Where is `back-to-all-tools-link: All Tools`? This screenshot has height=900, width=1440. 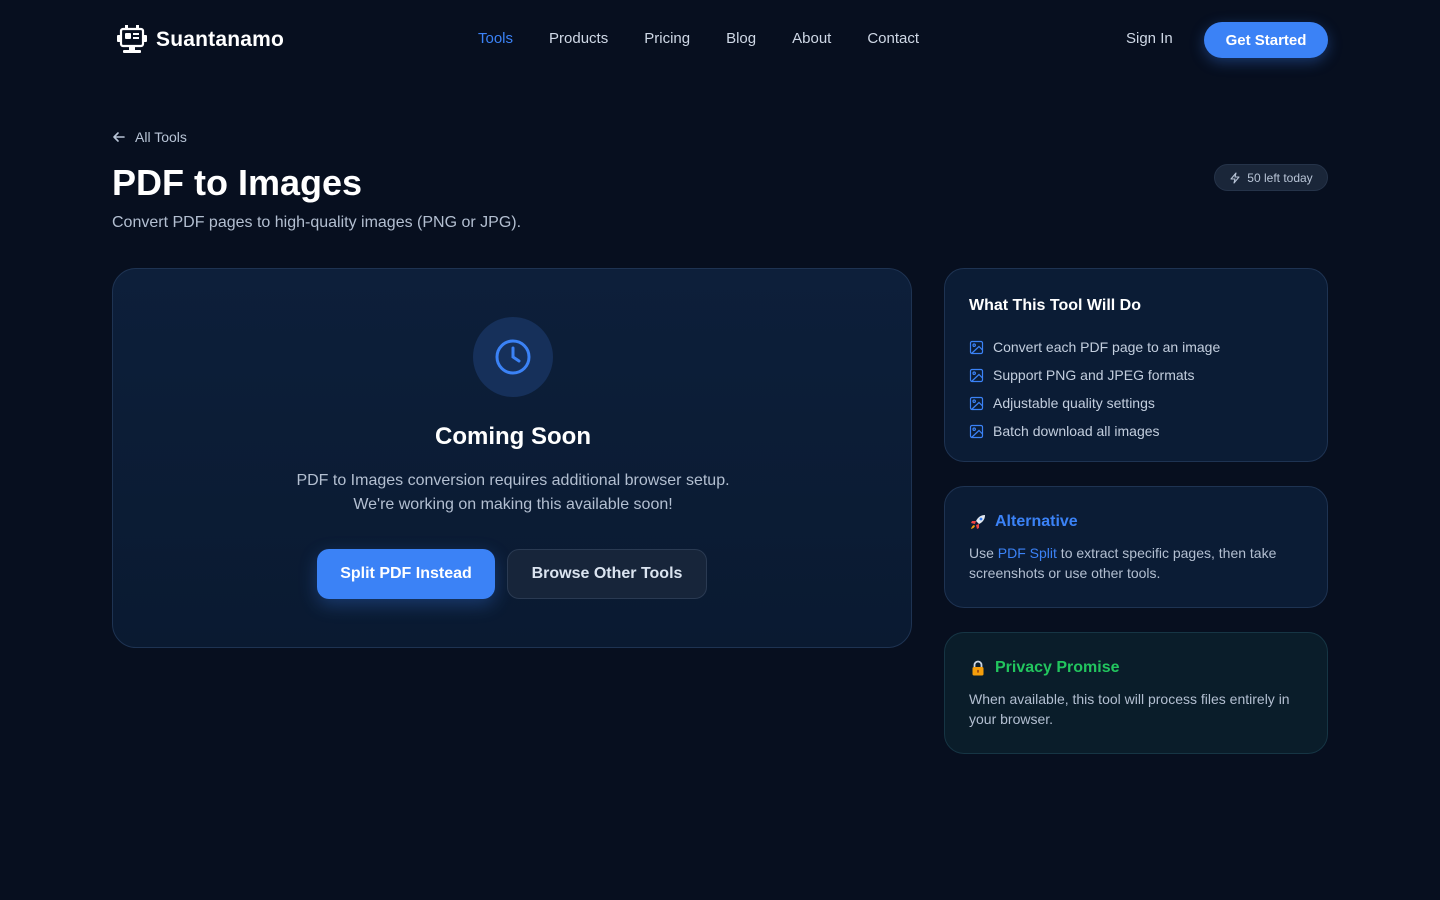 back-to-all-tools-link: All Tools is located at coordinates (149, 137).